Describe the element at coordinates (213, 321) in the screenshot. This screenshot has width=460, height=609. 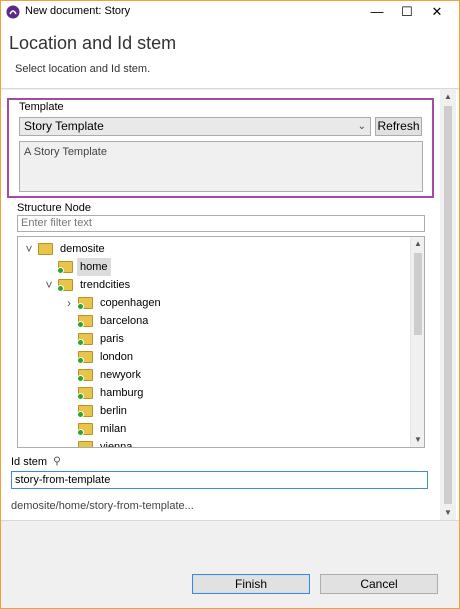
I see `tree-node-barcelona: barcelona` at that location.